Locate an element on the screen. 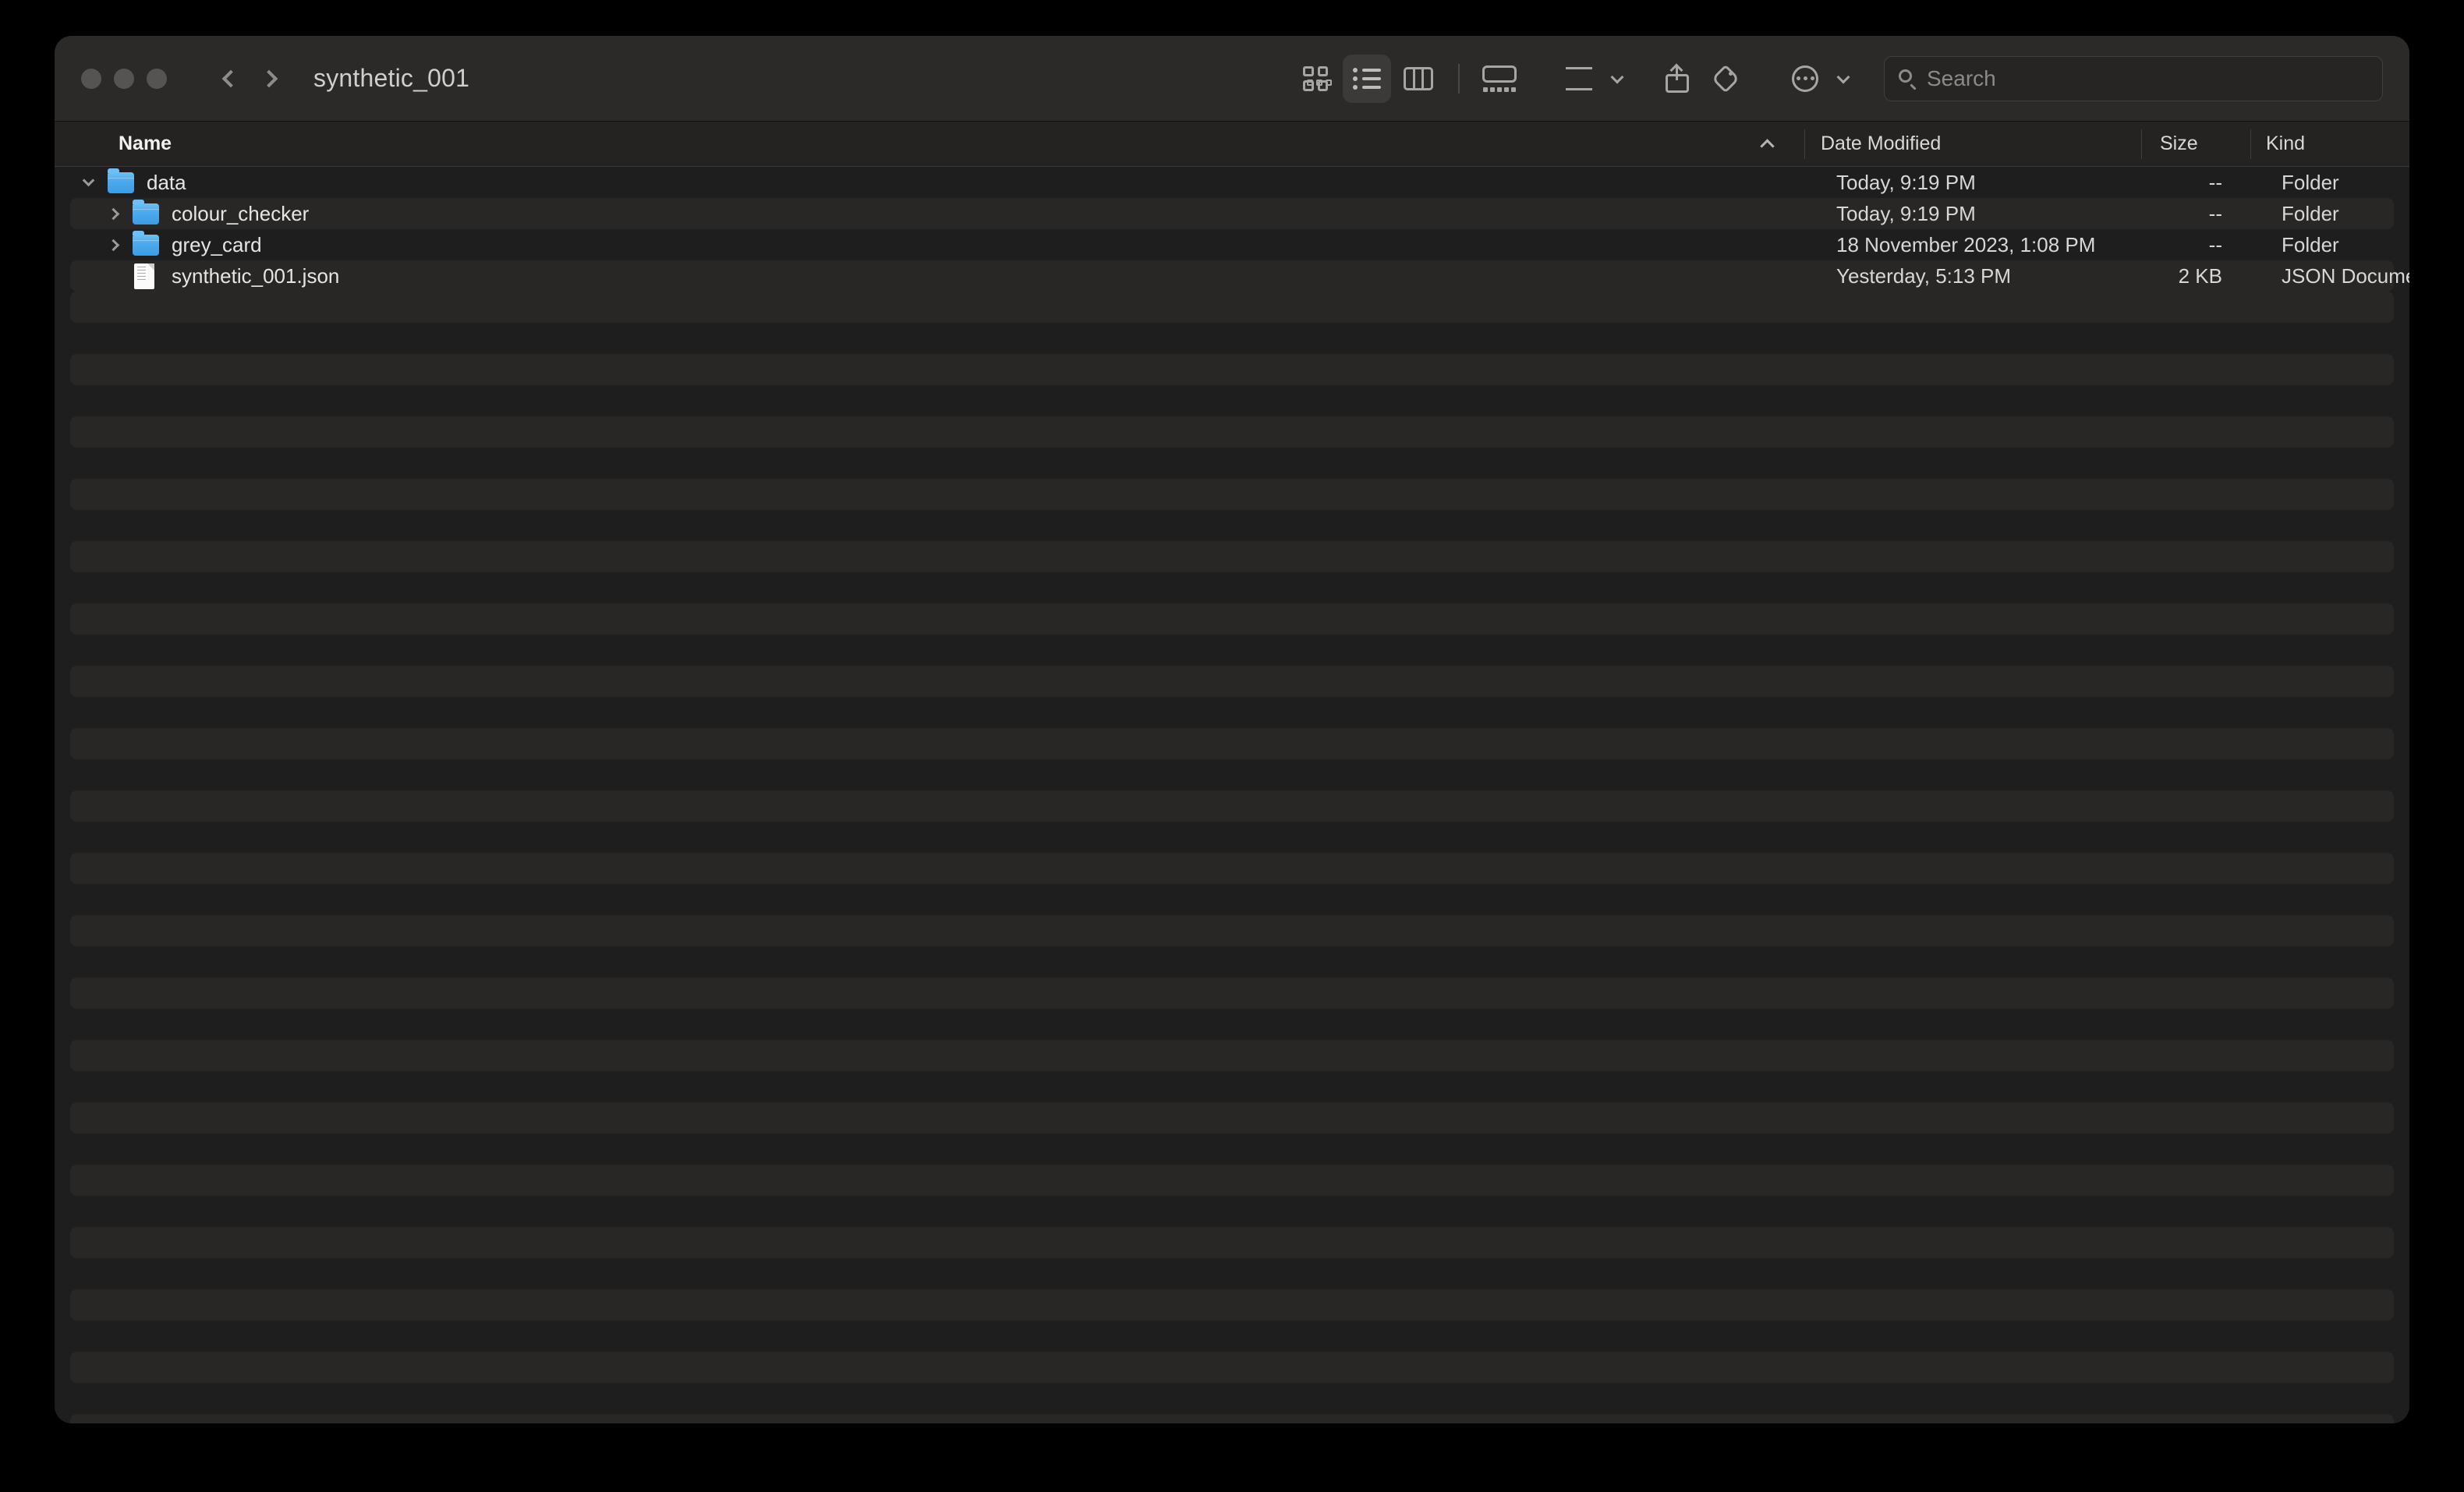 This screenshot has width=2464, height=1492. file-name: colour_checker is located at coordinates (241, 213).